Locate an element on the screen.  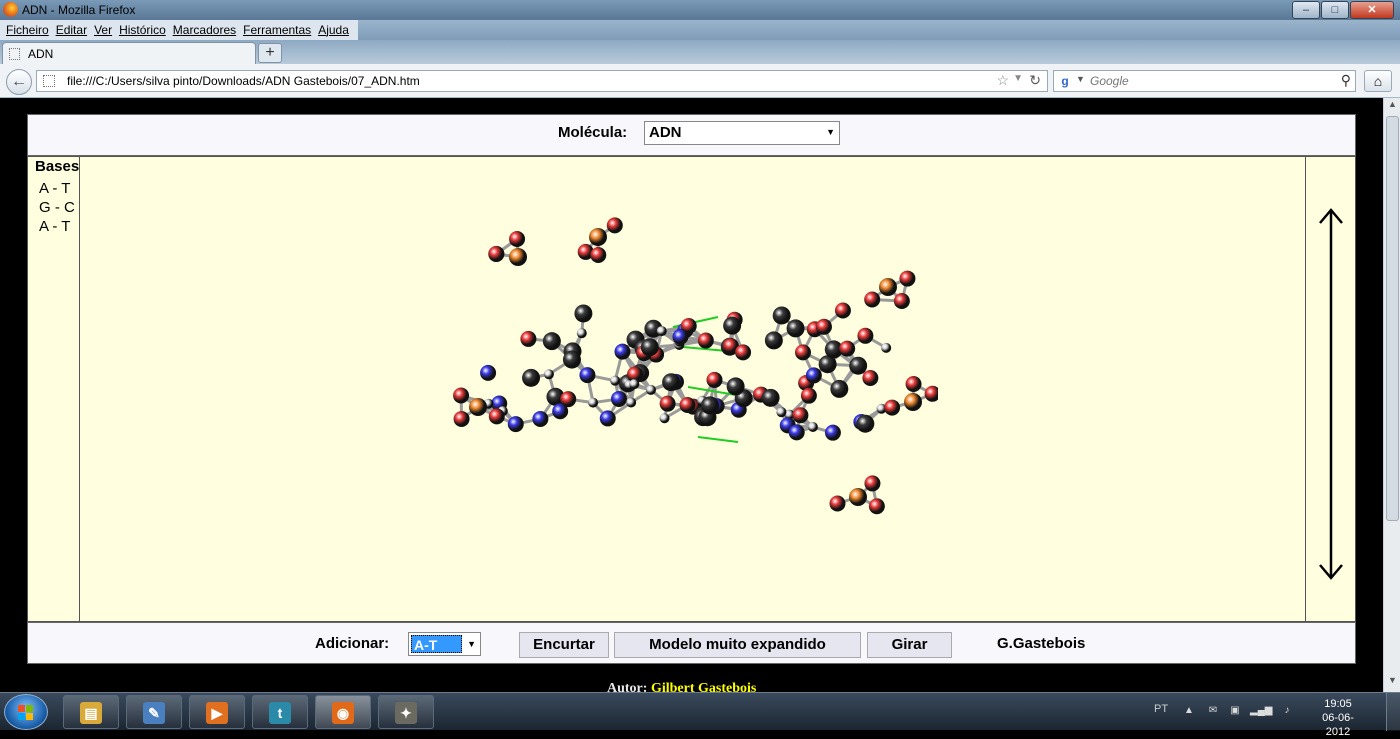
menu-edit: Editar is located at coordinates (71, 30).